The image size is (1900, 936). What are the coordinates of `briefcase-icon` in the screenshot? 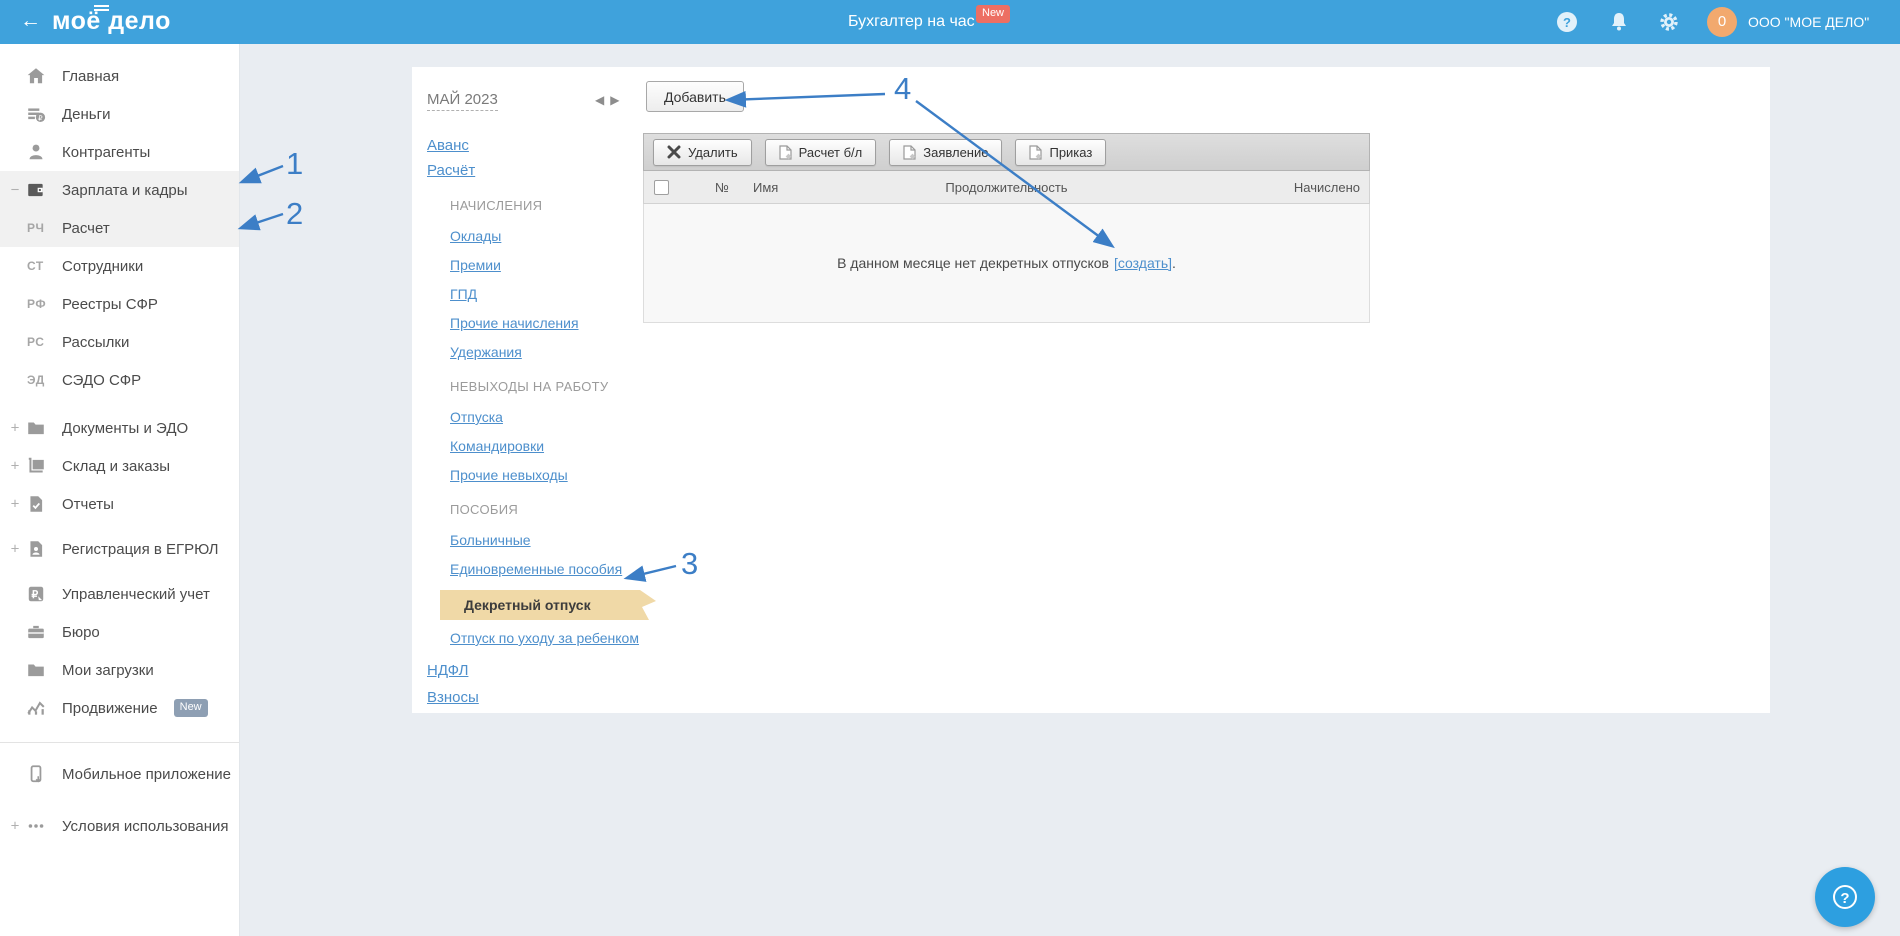 It's located at (36, 632).